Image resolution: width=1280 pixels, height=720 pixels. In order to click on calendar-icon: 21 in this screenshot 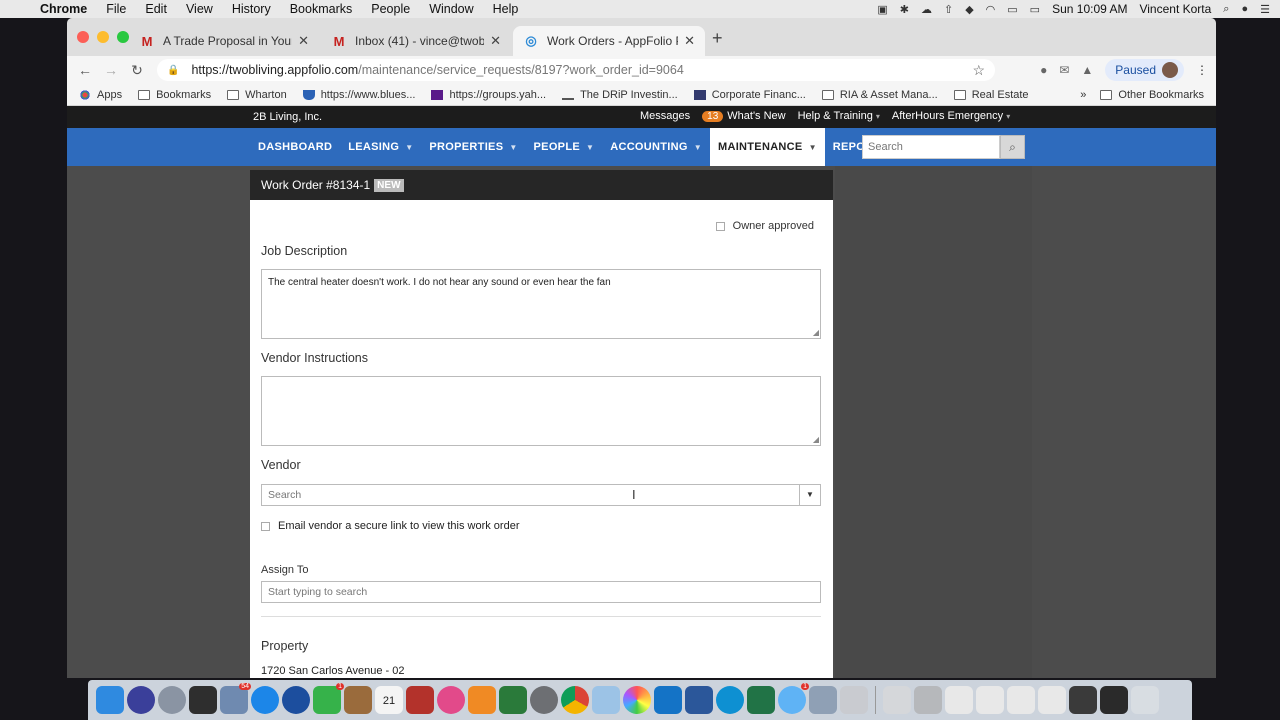, I will do `click(389, 700)`.